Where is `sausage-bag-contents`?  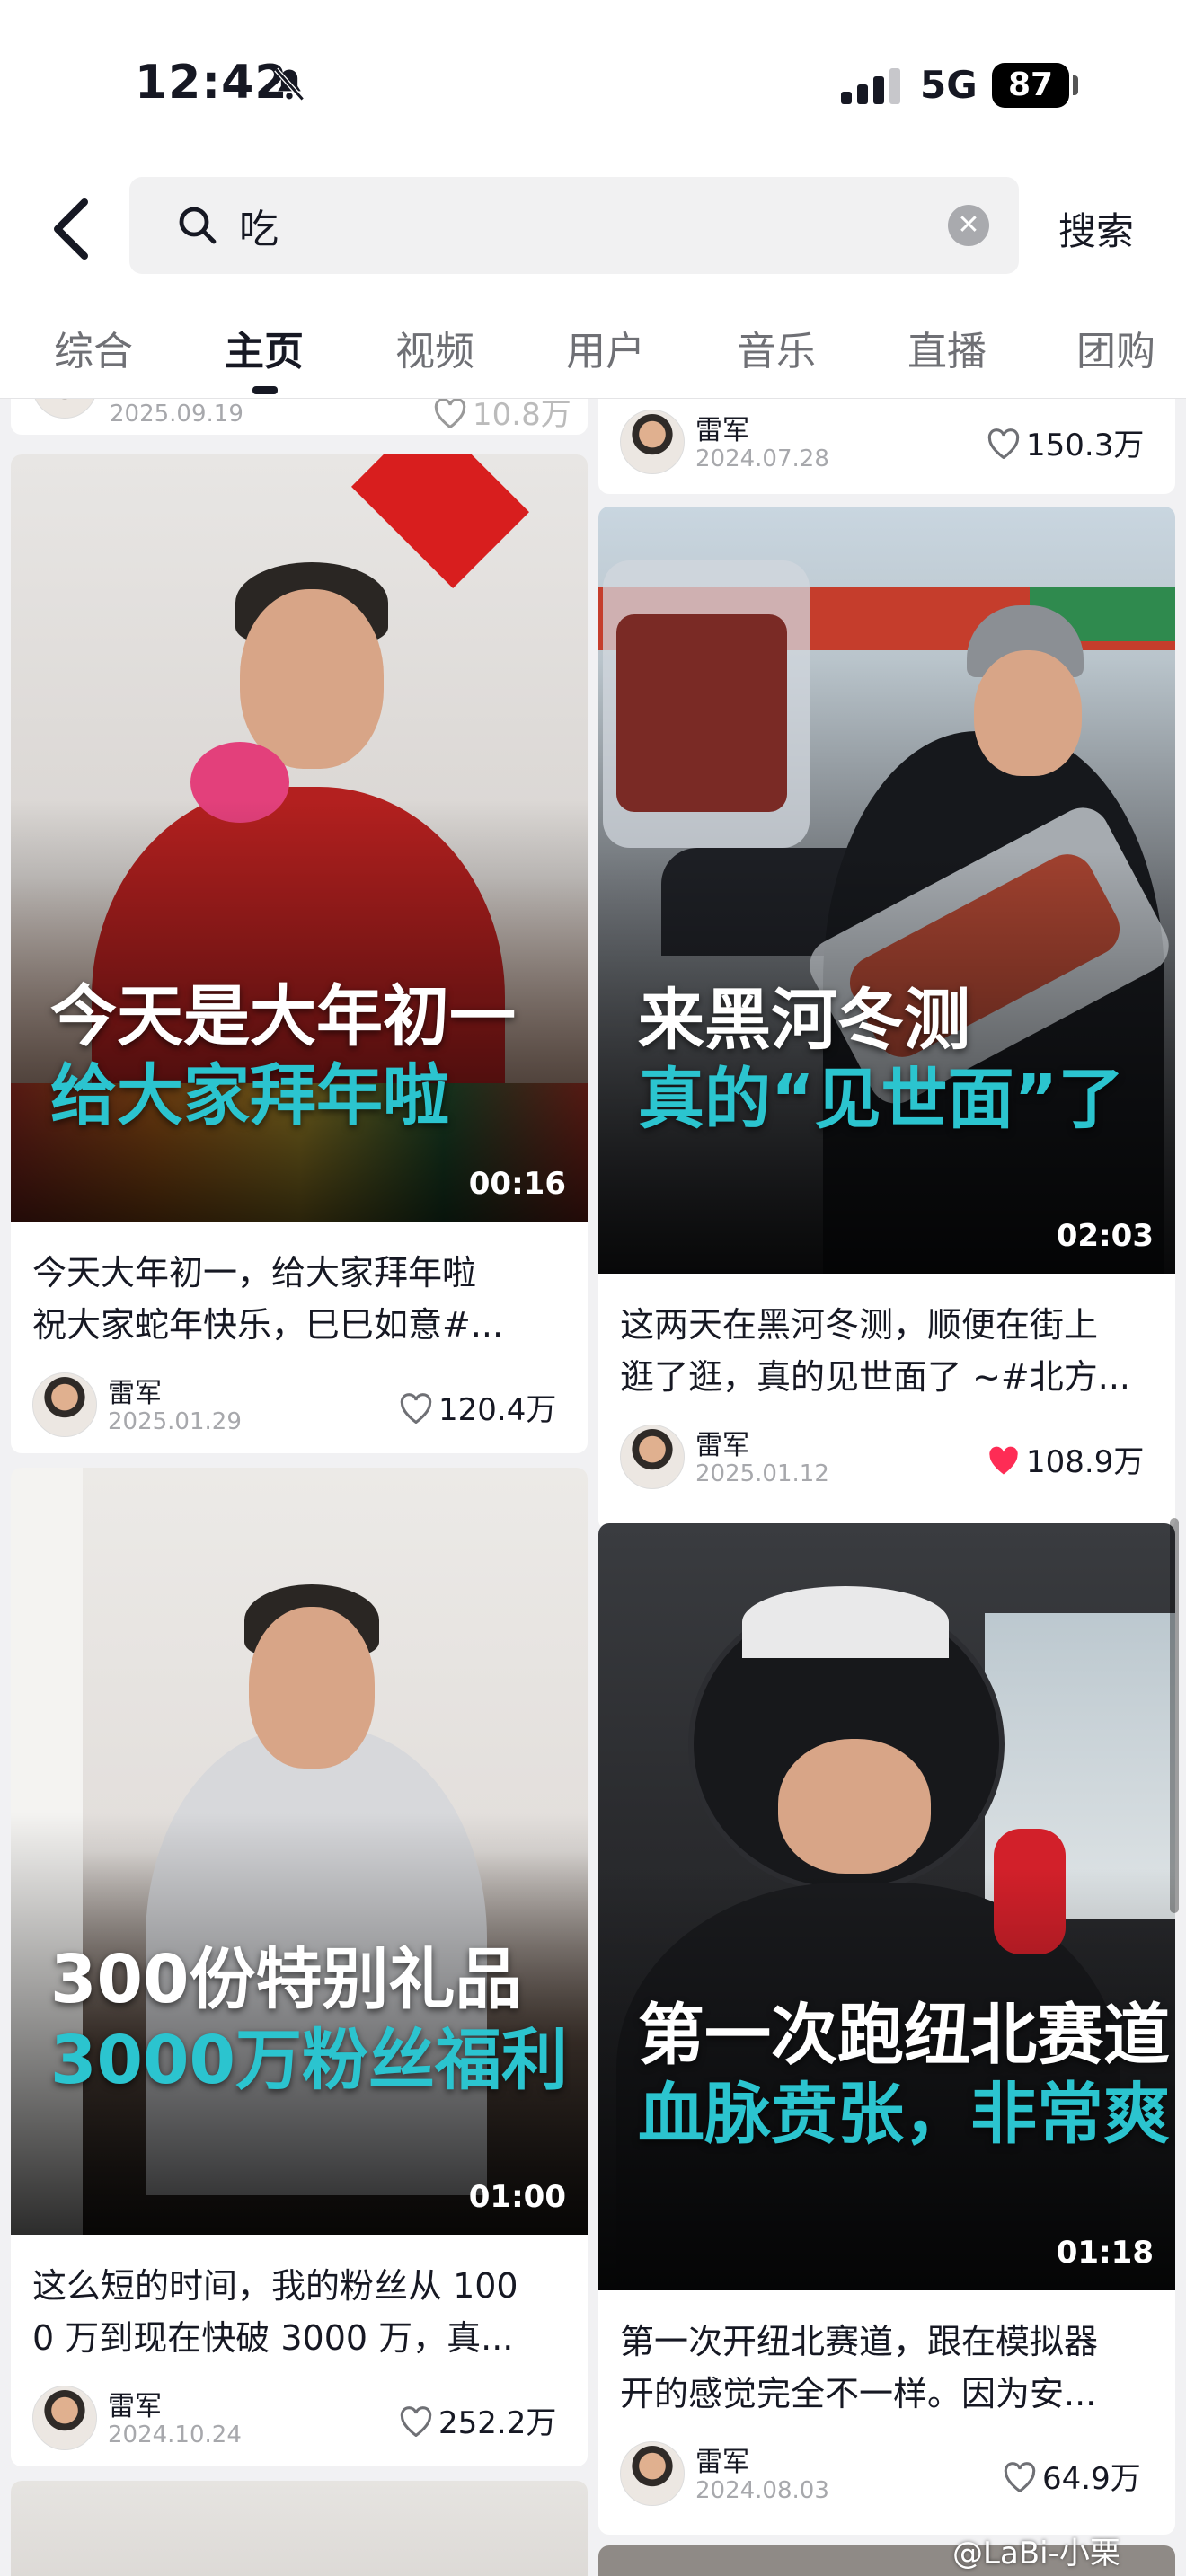
sausage-bag-contents is located at coordinates (701, 713).